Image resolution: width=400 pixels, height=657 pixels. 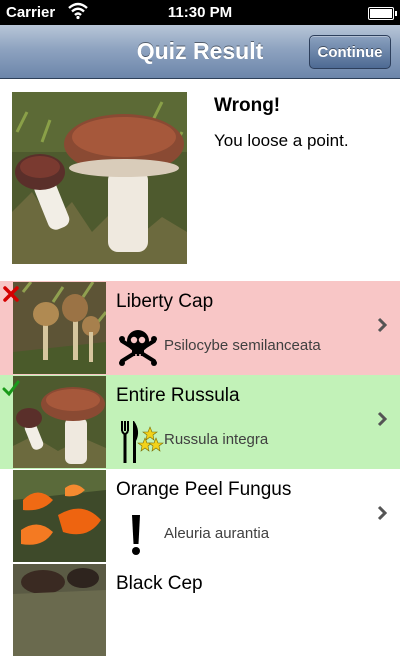 I want to click on common-name: Black Cep, so click(x=159, y=583).